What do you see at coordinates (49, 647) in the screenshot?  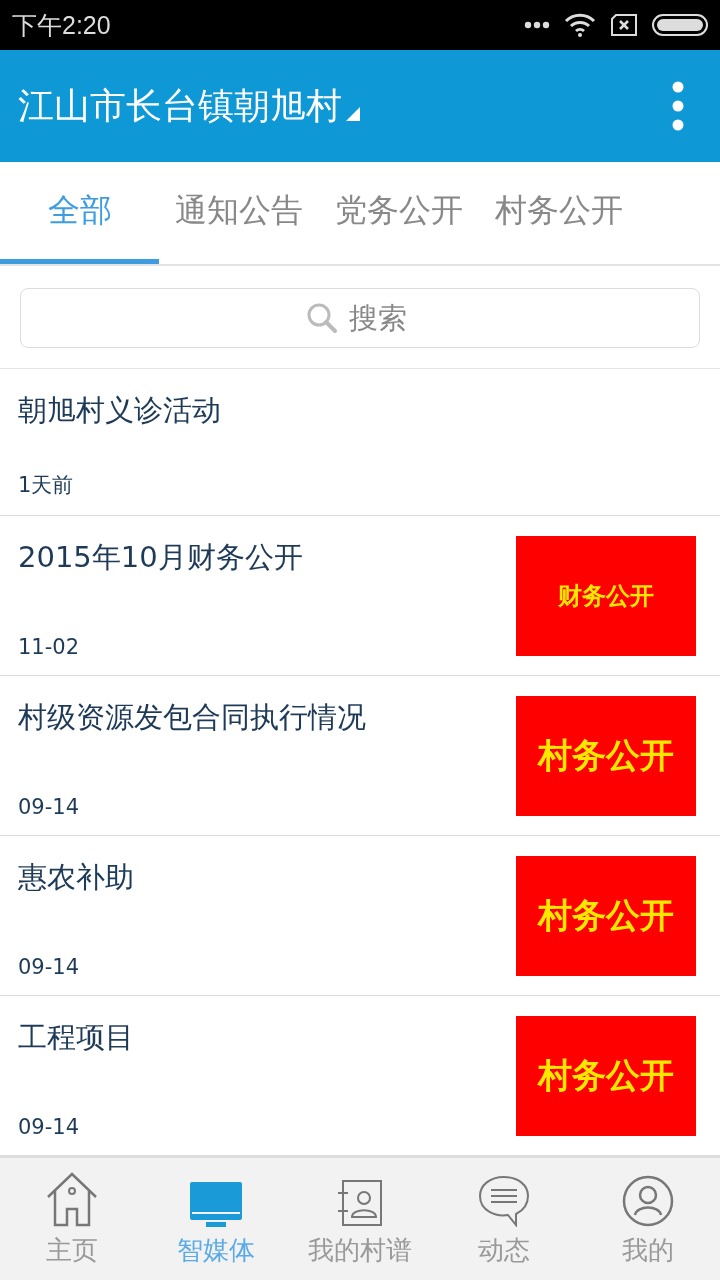 I see `article-date: 11-02` at bounding box center [49, 647].